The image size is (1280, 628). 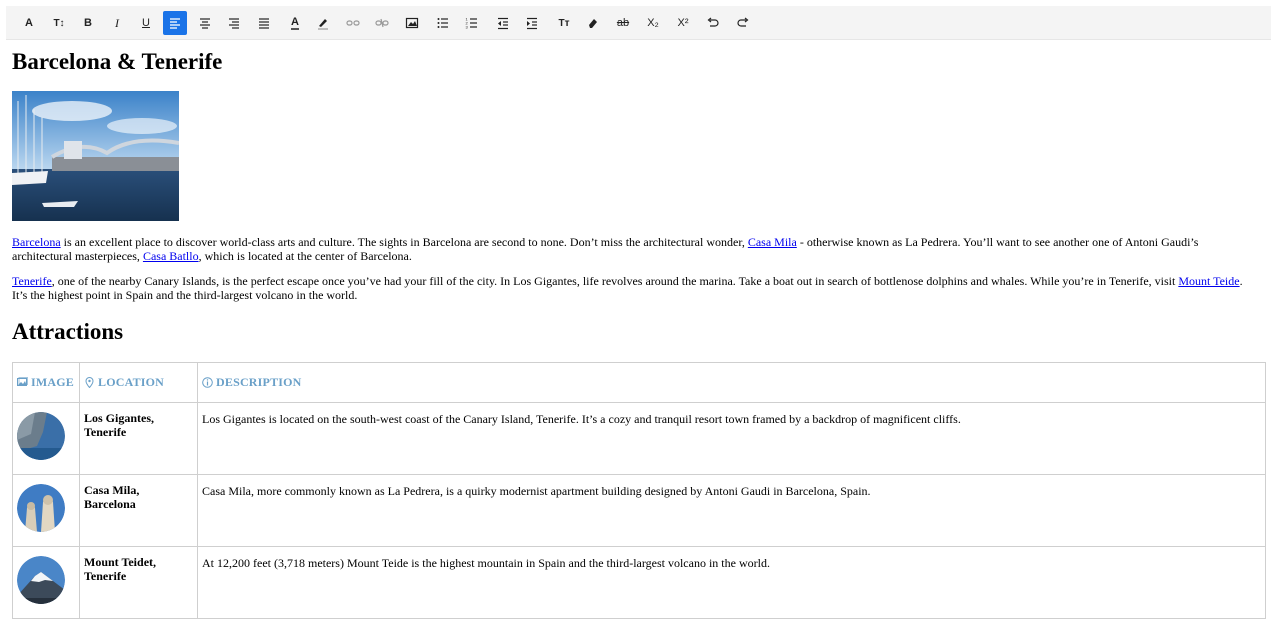 I want to click on subscript-icon: X₂, so click(x=653, y=23).